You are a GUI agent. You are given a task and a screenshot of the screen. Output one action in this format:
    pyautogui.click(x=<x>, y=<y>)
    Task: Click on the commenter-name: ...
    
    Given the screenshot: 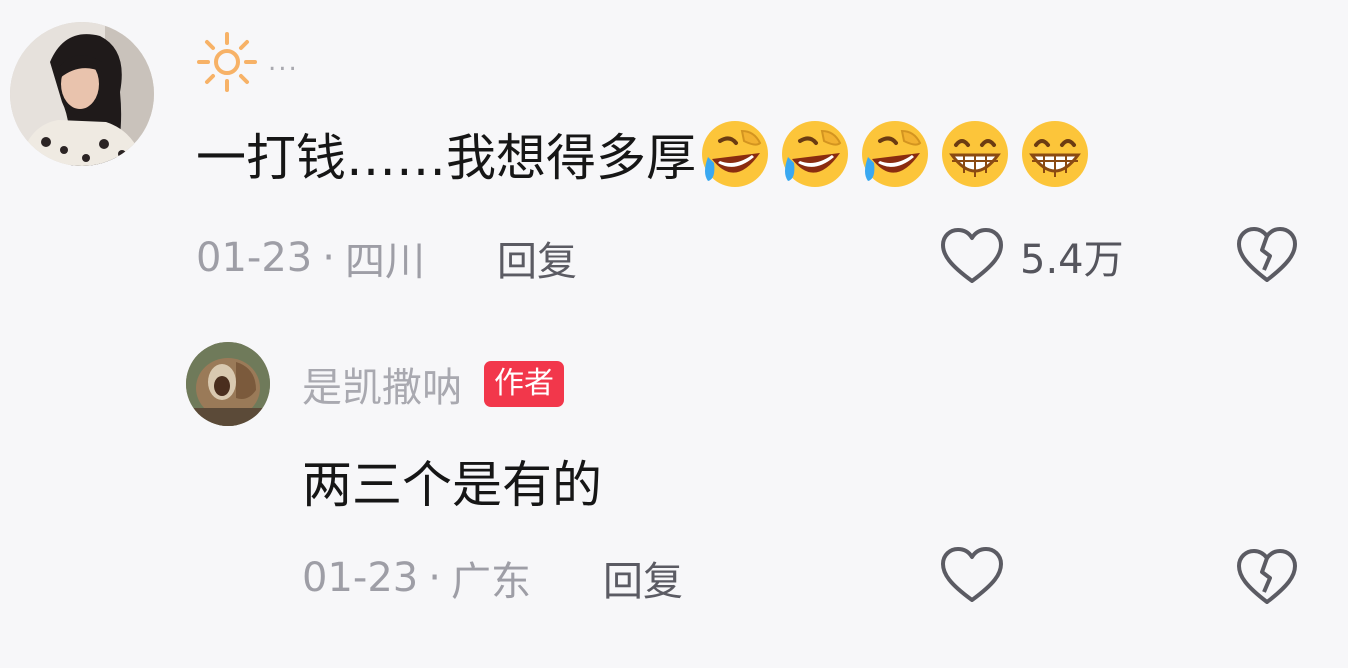 What is the action you would take?
    pyautogui.click(x=247, y=62)
    